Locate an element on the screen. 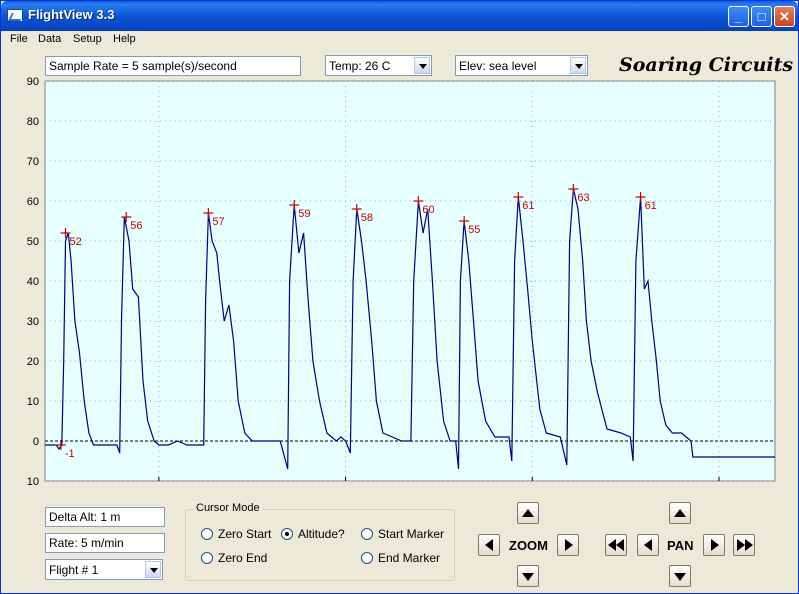 This screenshot has width=799, height=594. peak-marker-label: 52 is located at coordinates (76, 242).